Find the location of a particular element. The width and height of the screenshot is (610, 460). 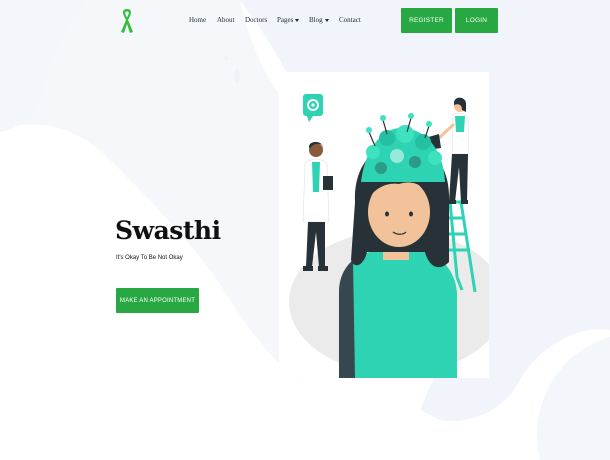

nav-item-label: About is located at coordinates (226, 20).